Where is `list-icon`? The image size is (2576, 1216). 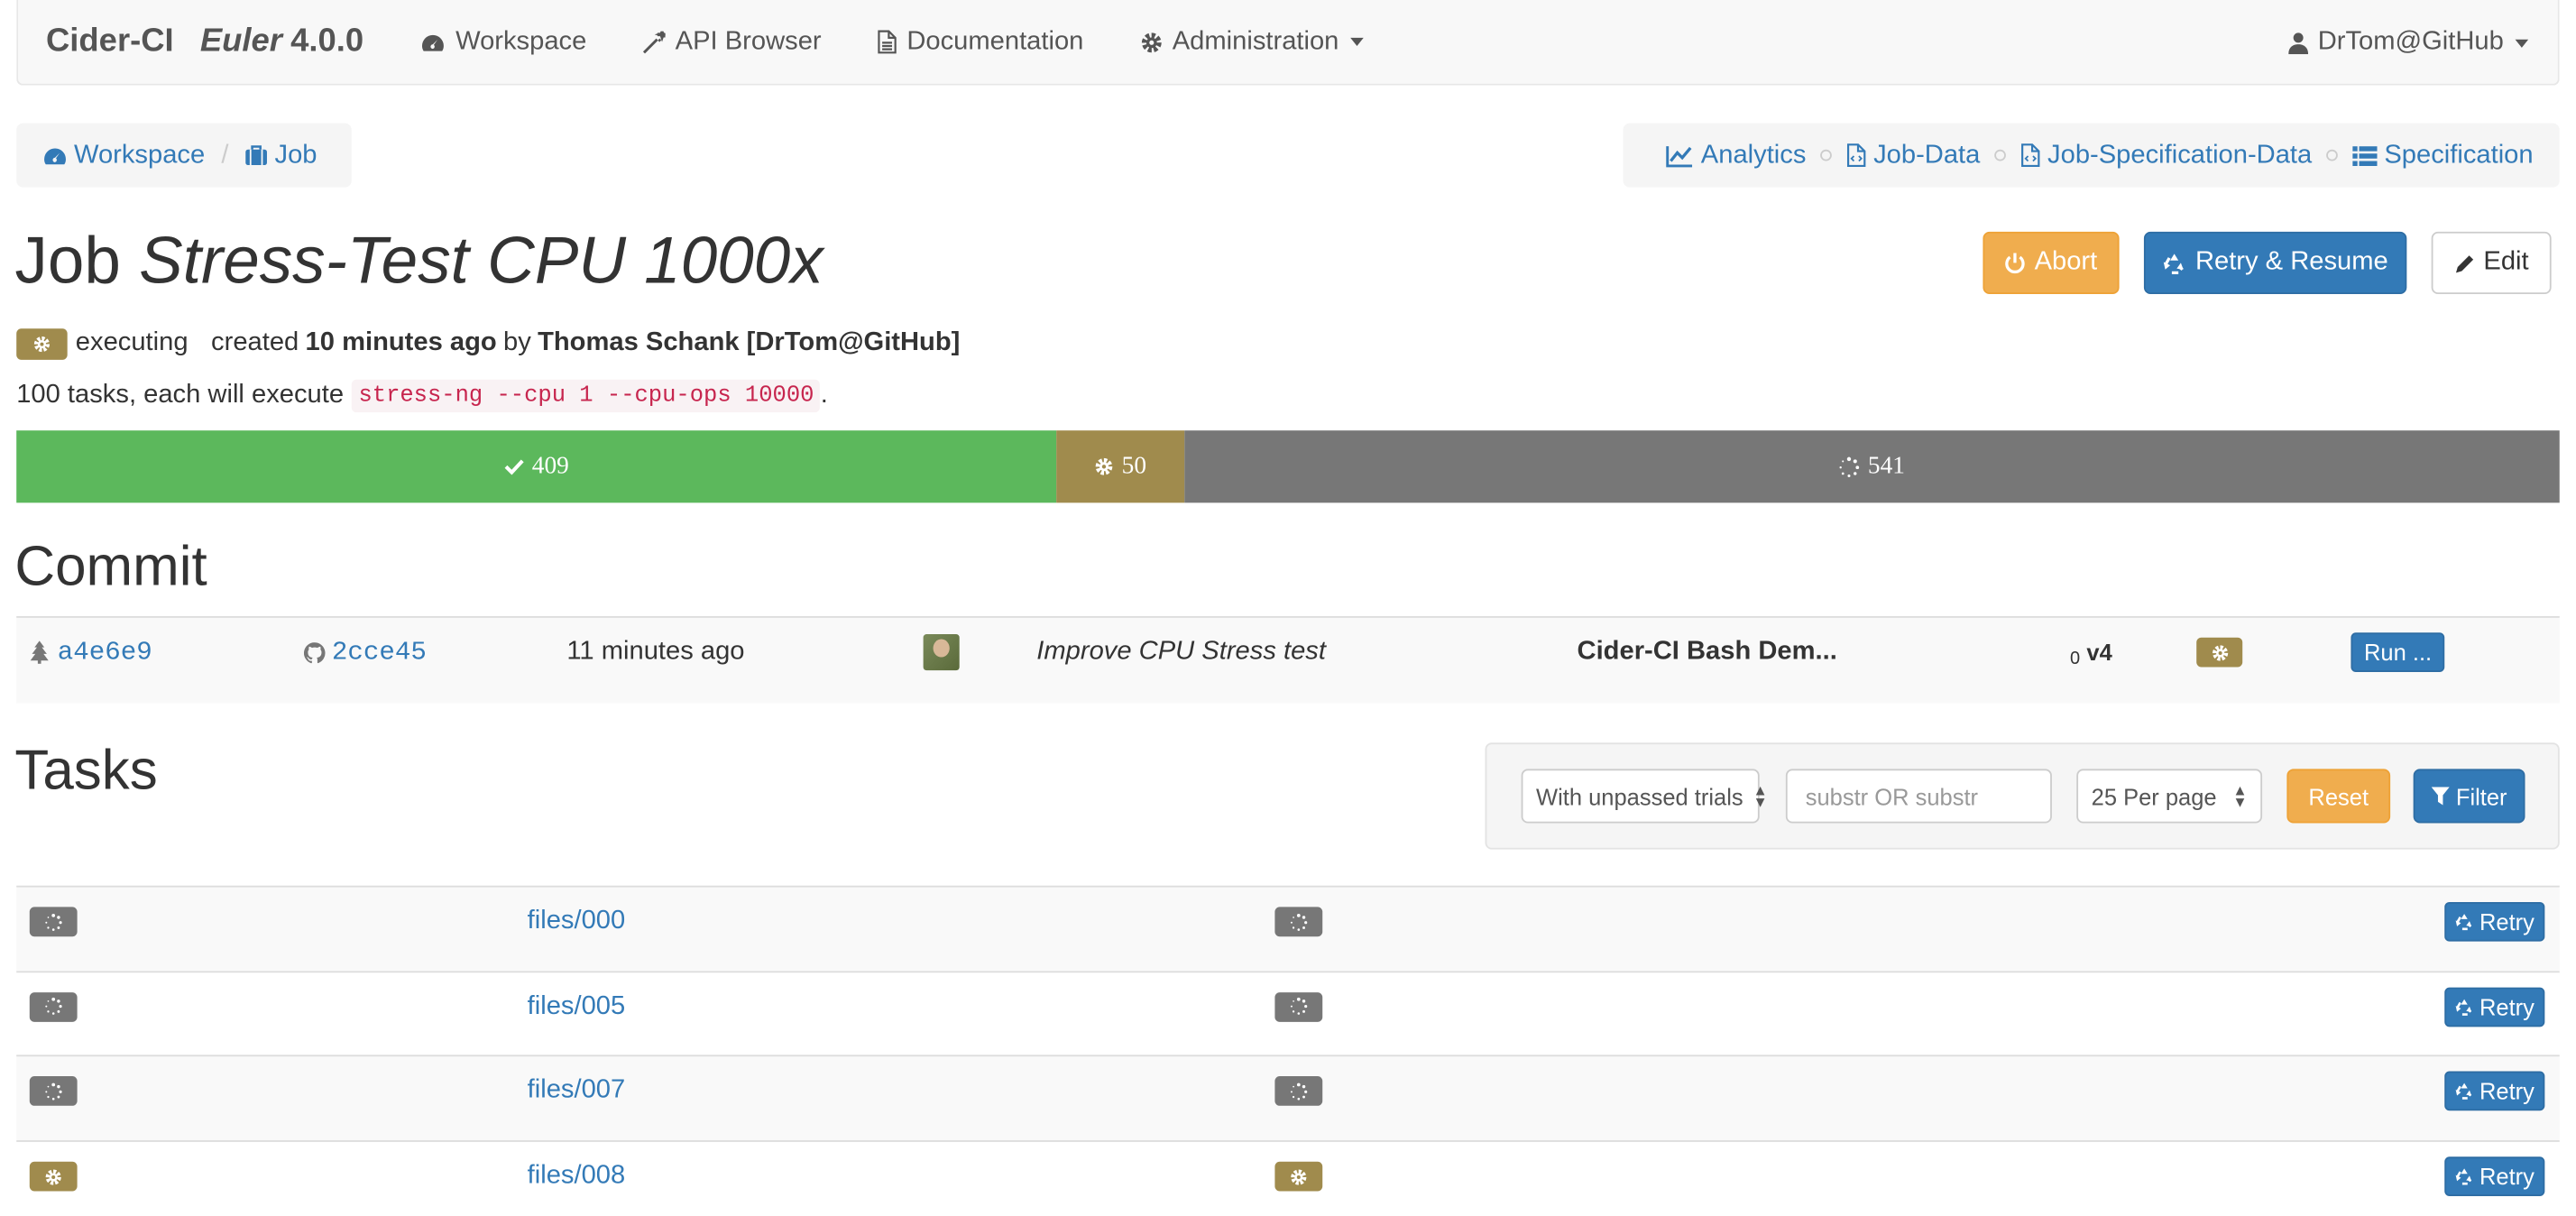 list-icon is located at coordinates (2365, 155).